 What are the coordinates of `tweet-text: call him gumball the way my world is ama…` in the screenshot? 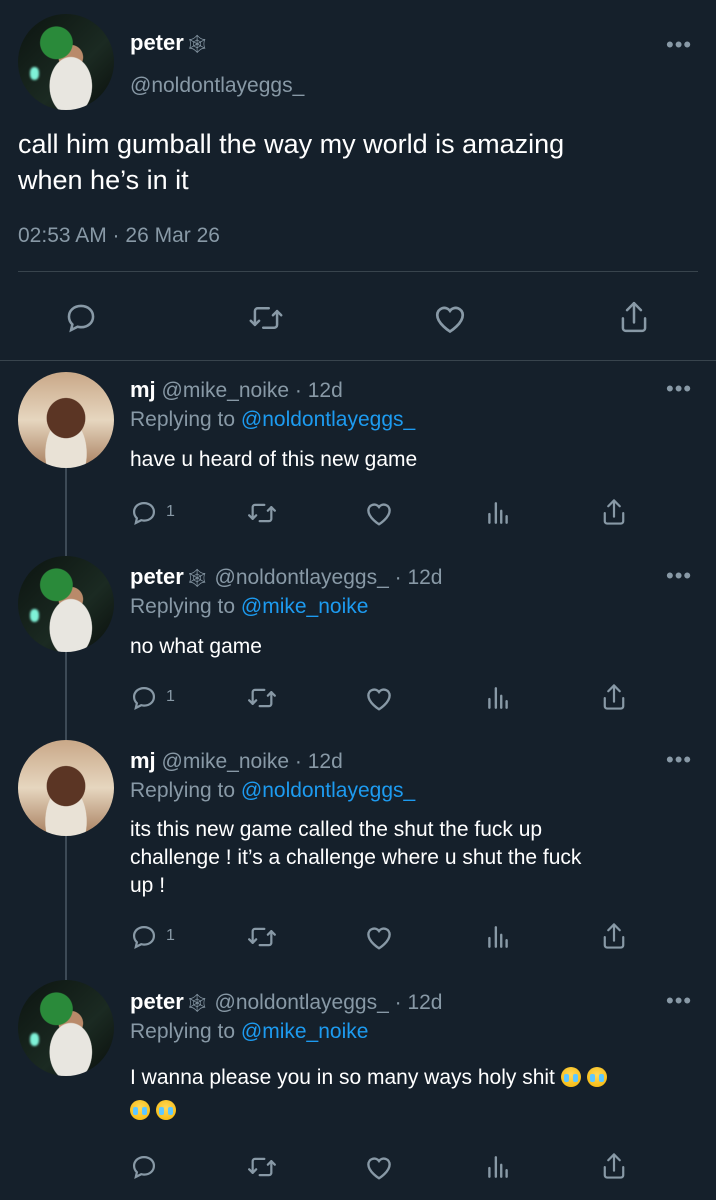 It's located at (291, 162).